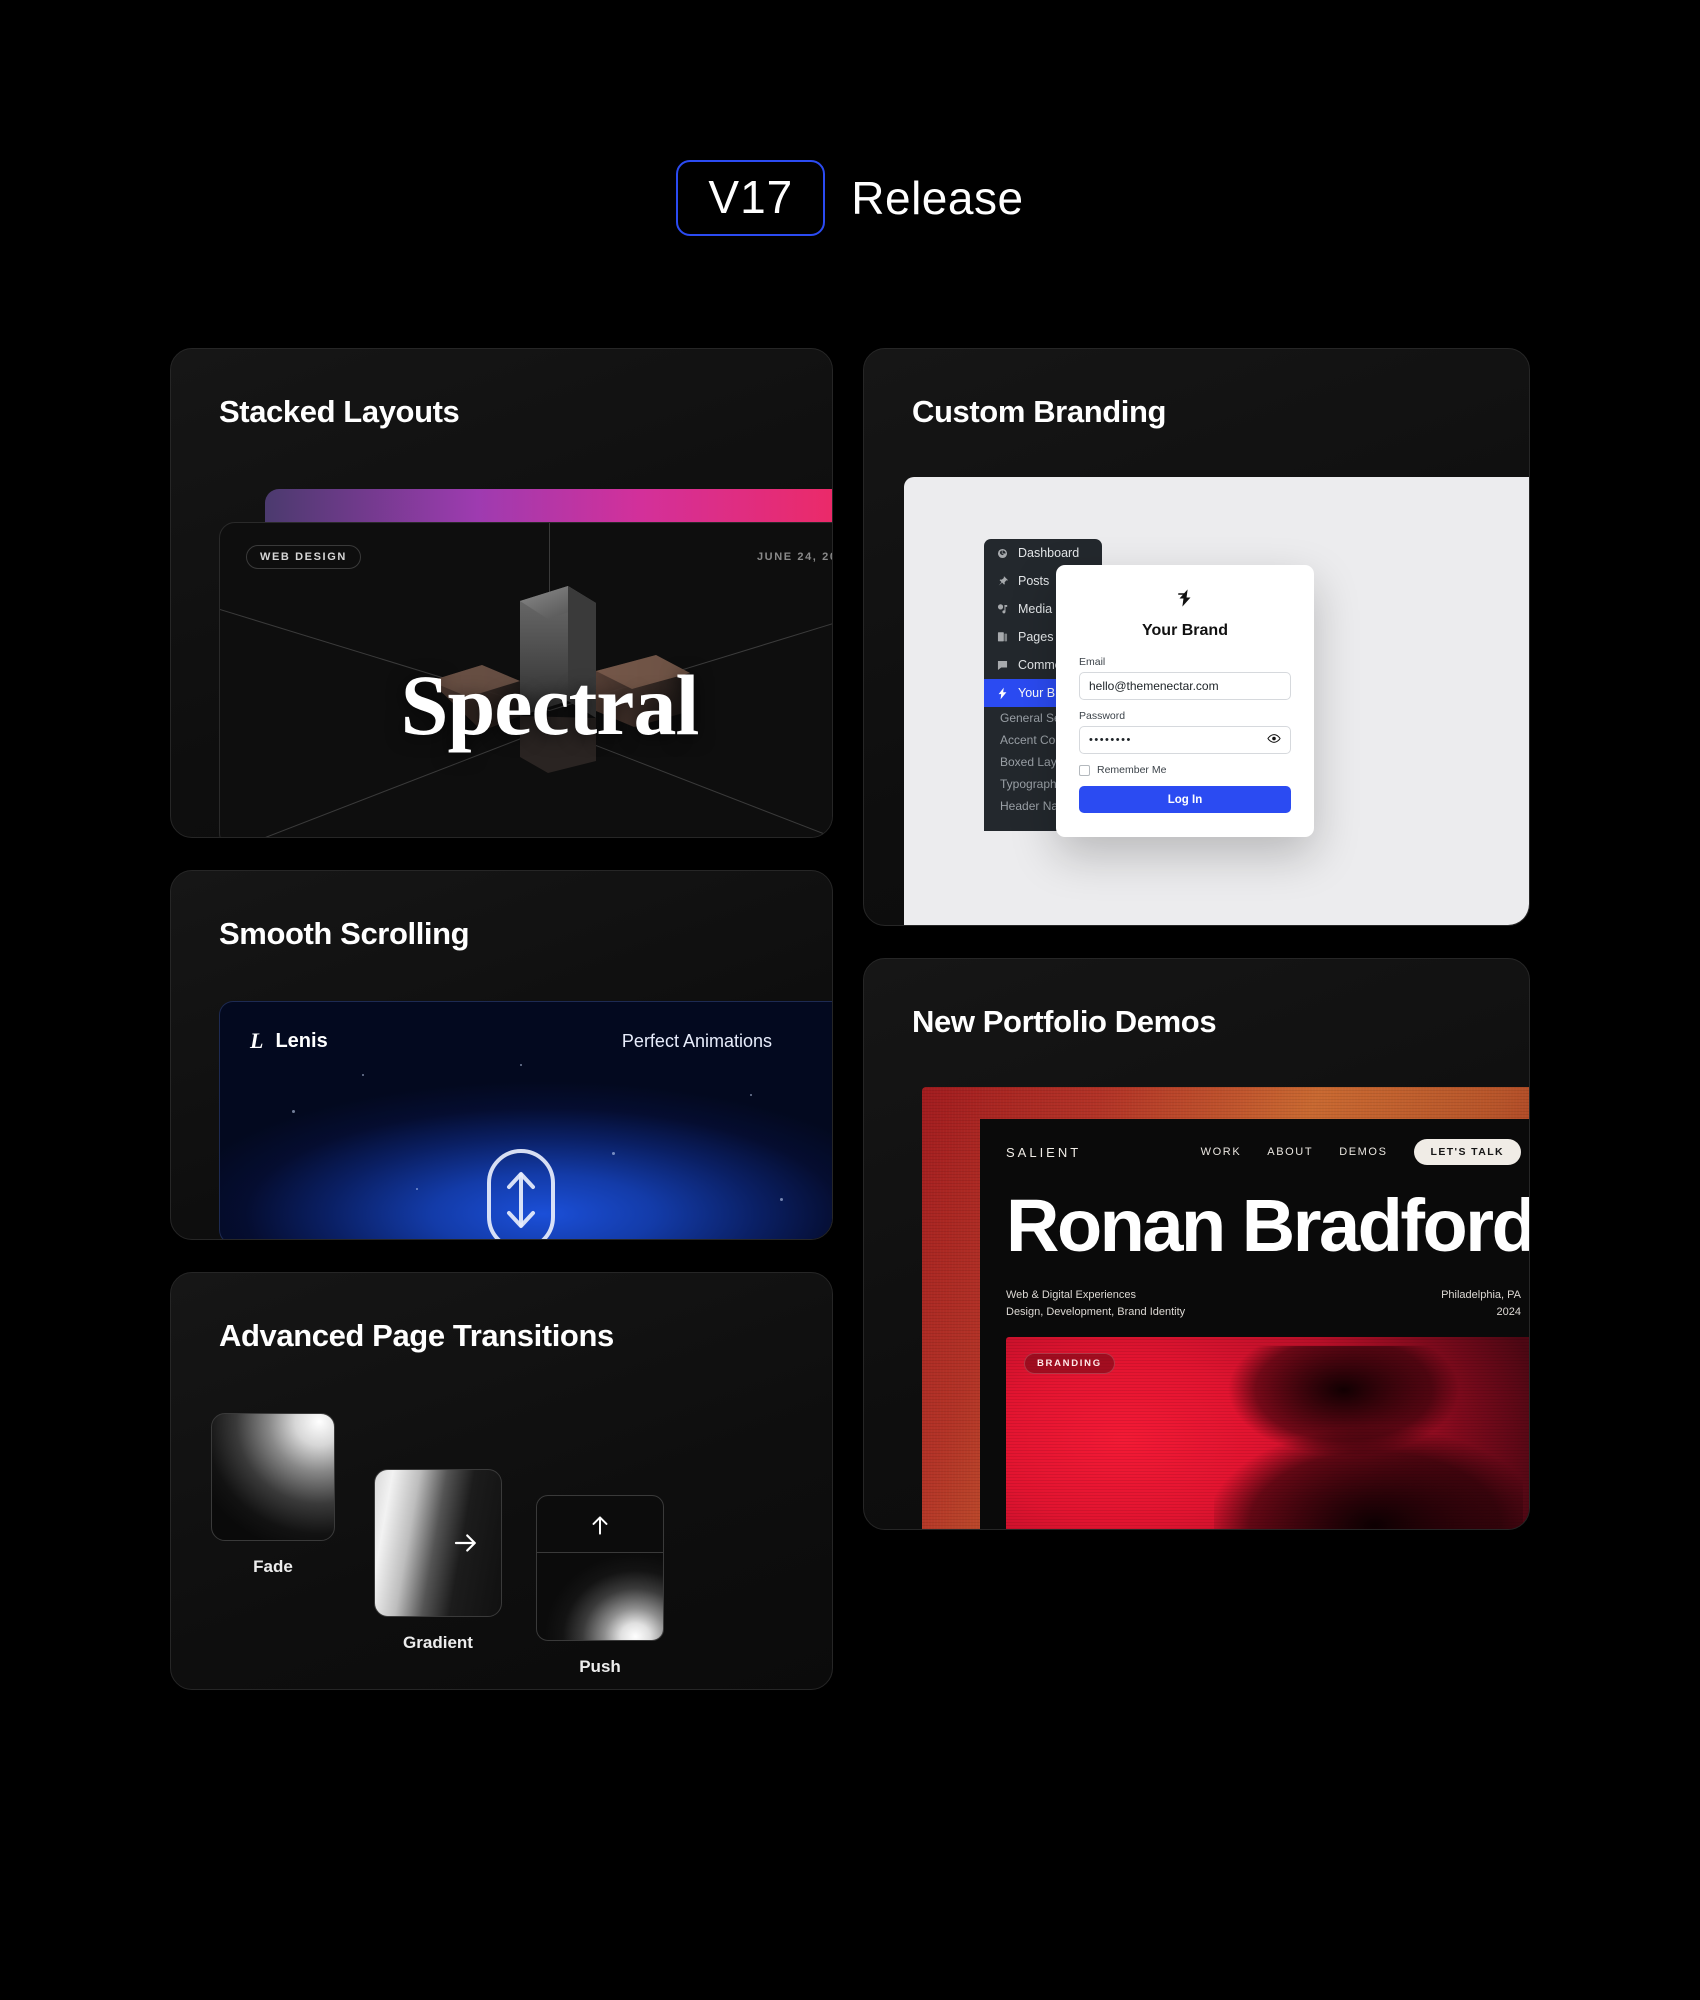 The width and height of the screenshot is (1700, 2000). I want to click on transition-option-gradient: Gradient, so click(438, 1561).